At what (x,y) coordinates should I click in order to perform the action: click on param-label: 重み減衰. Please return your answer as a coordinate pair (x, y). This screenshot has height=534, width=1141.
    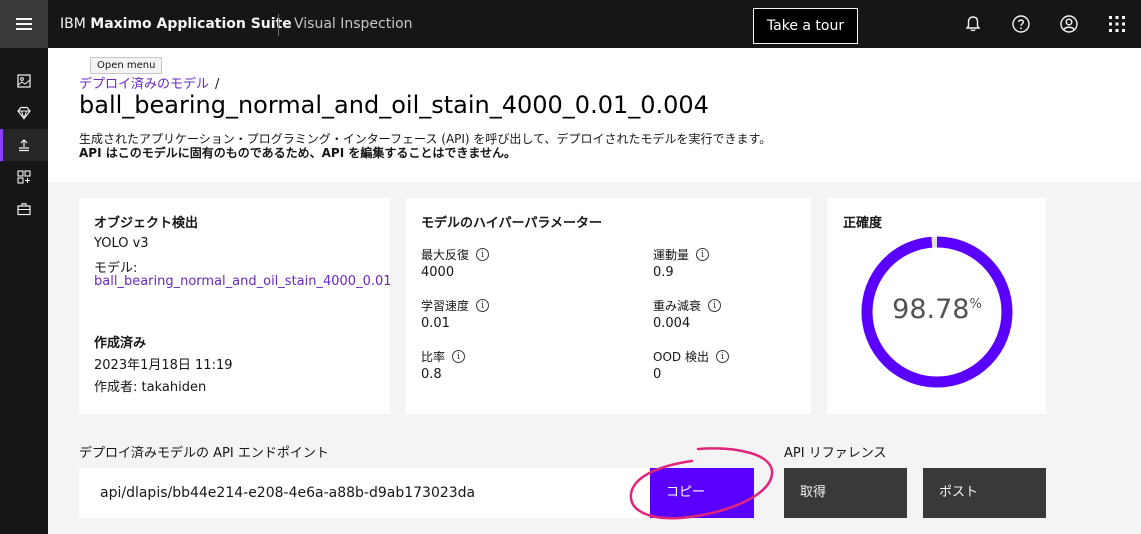
    Looking at the image, I should click on (677, 306).